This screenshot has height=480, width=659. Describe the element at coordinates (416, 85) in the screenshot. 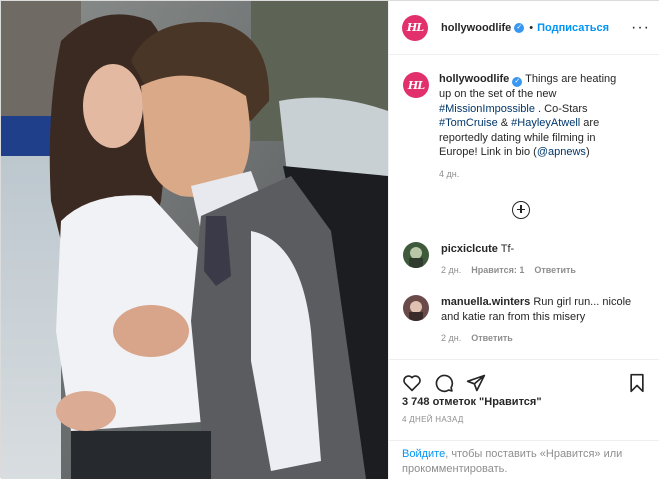

I see `caption-avatar: HL` at that location.